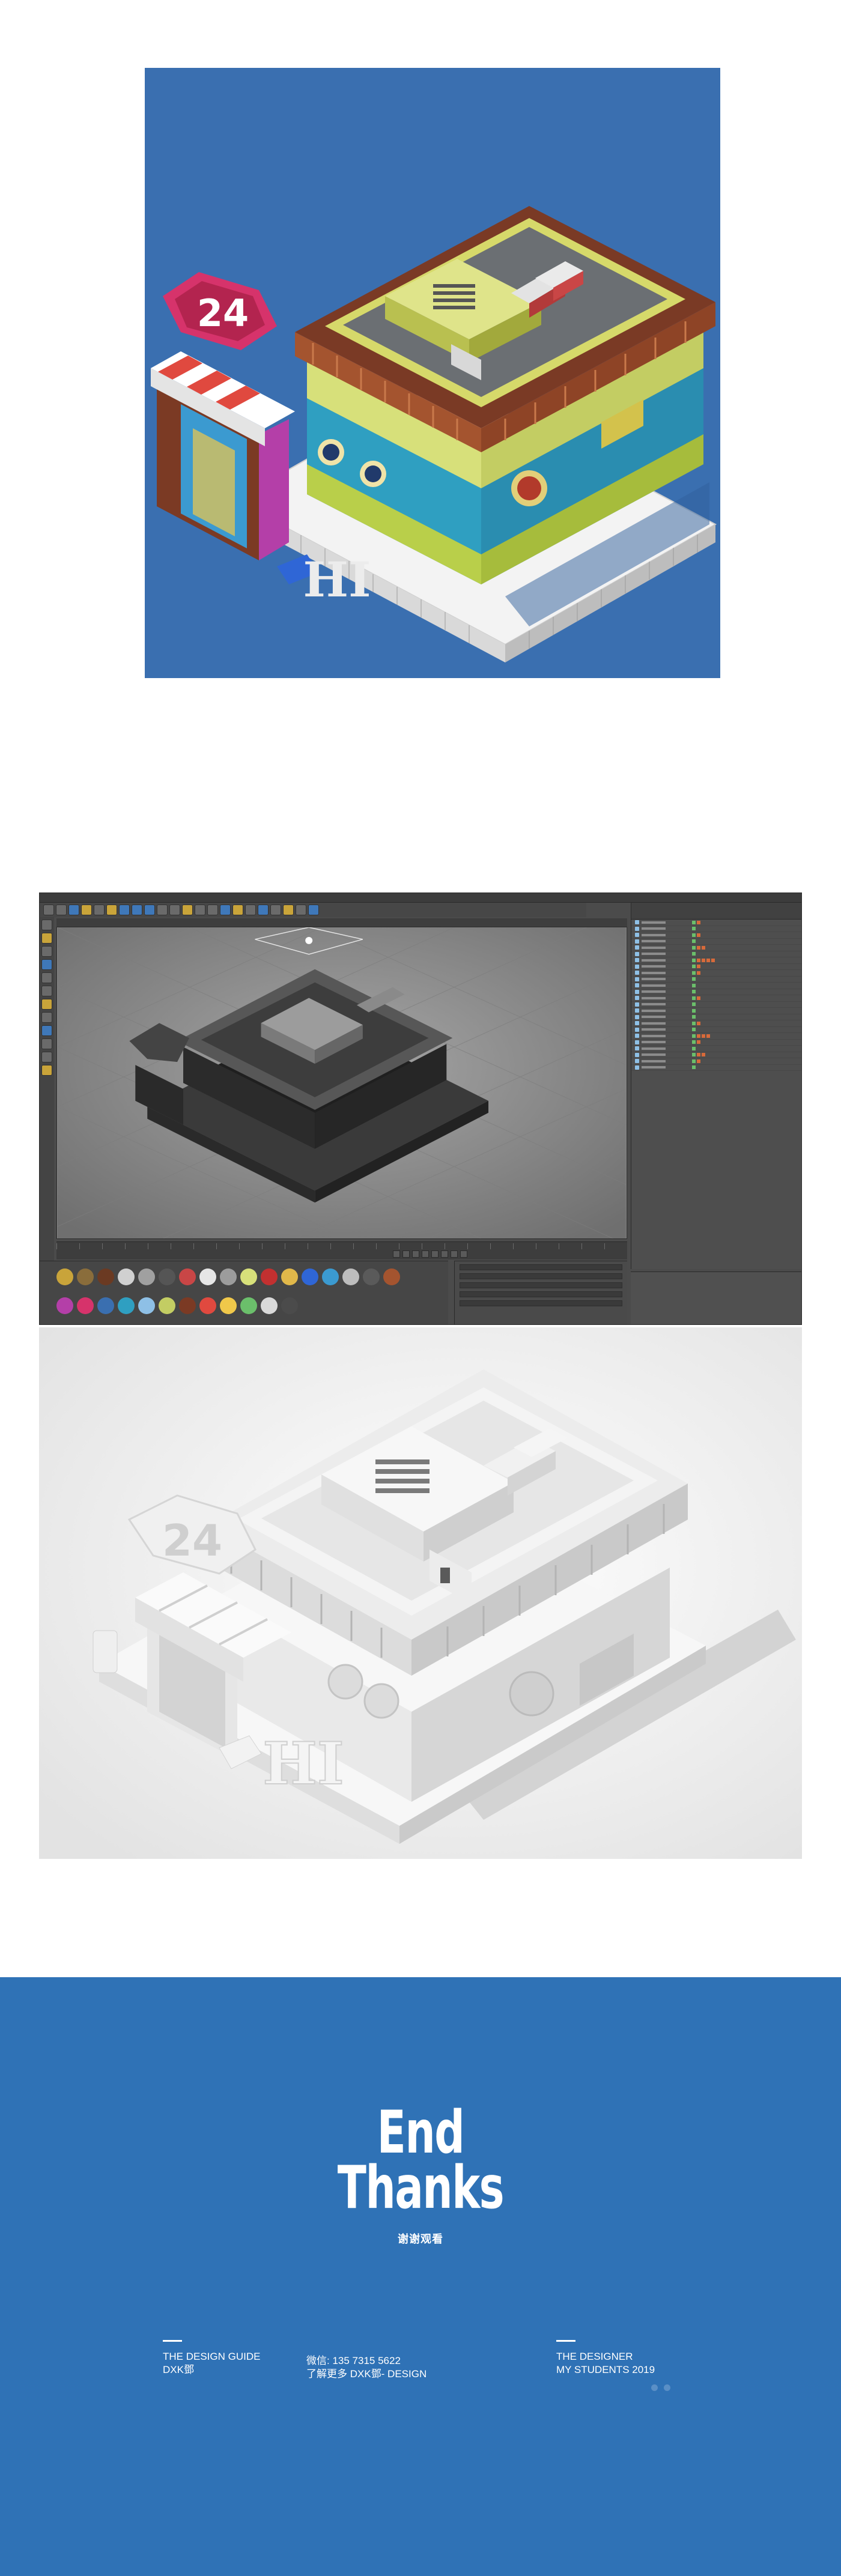 The width and height of the screenshot is (841, 2576). I want to click on door-letters-hi: HI, so click(337, 579).